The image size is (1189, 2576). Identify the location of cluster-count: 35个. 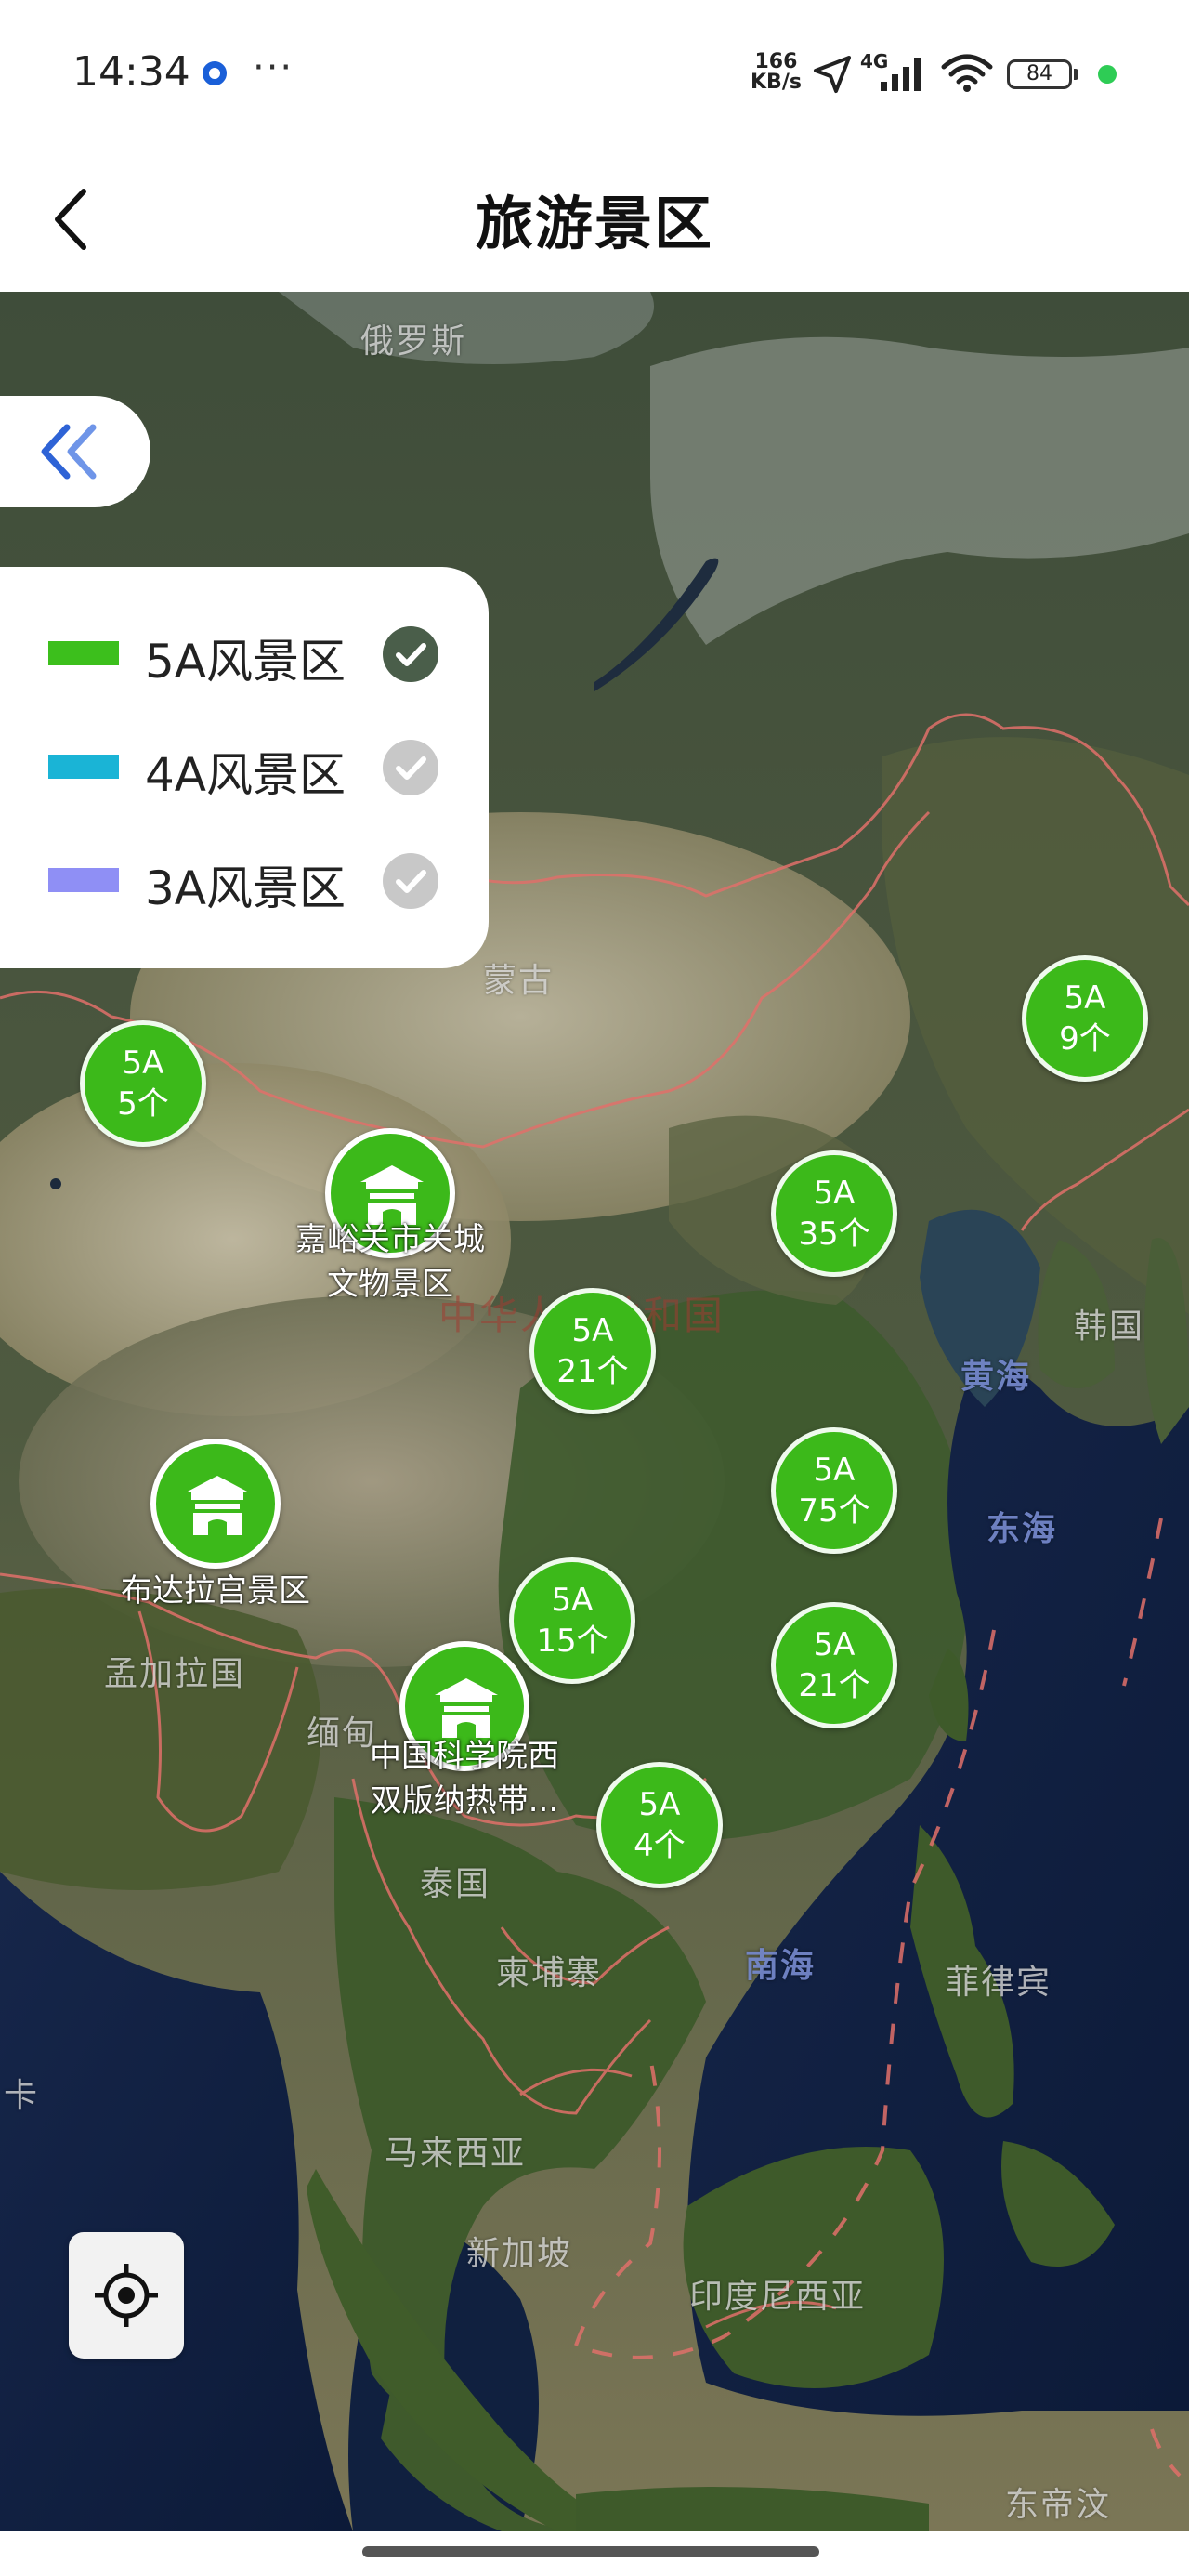
(834, 1234).